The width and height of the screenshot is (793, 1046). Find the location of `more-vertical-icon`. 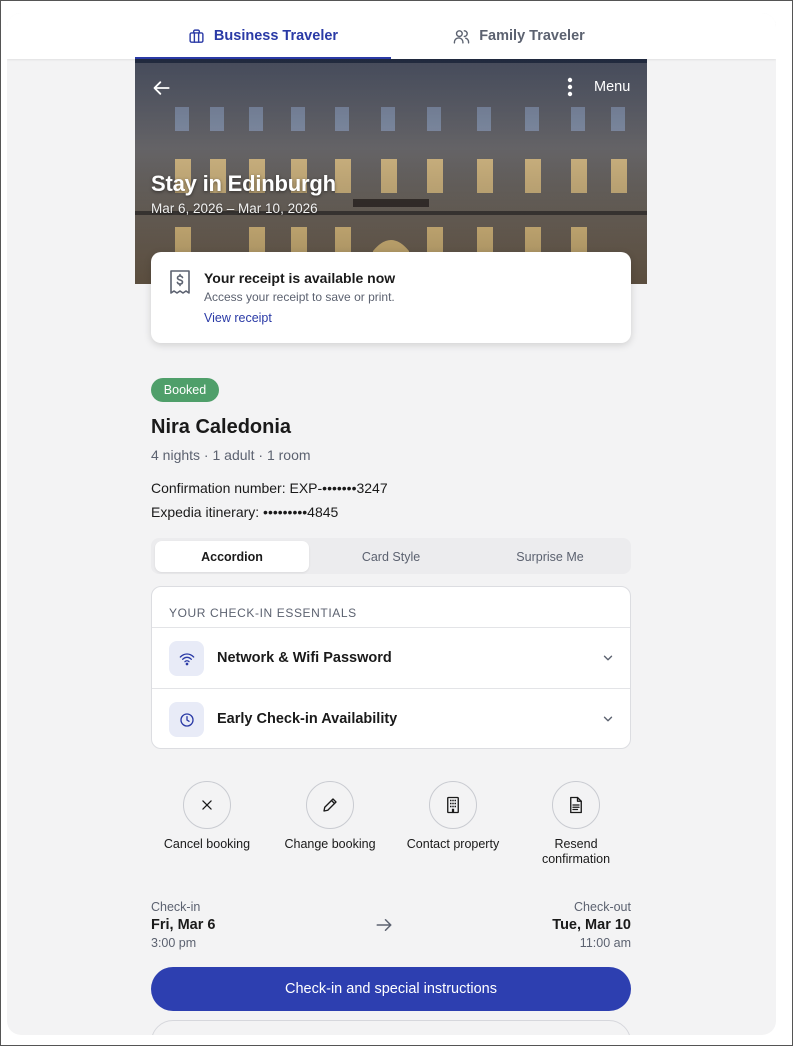

more-vertical-icon is located at coordinates (570, 87).